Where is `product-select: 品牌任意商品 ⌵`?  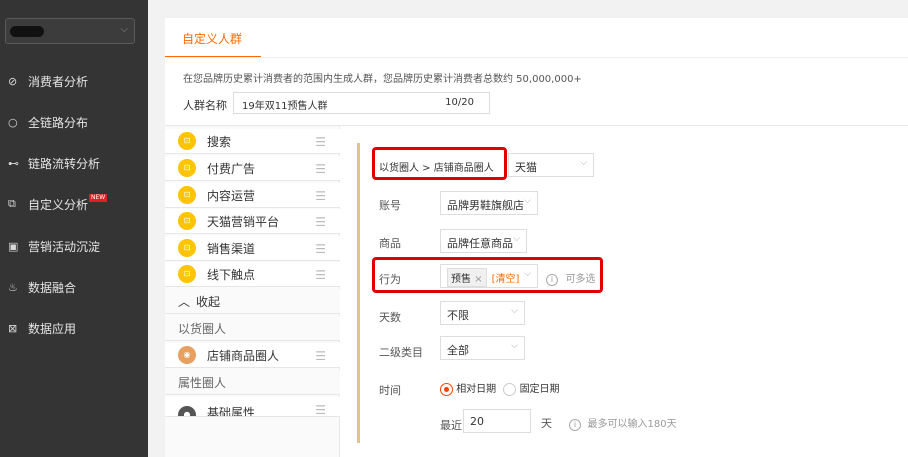 product-select: 品牌任意商品 ⌵ is located at coordinates (483, 241).